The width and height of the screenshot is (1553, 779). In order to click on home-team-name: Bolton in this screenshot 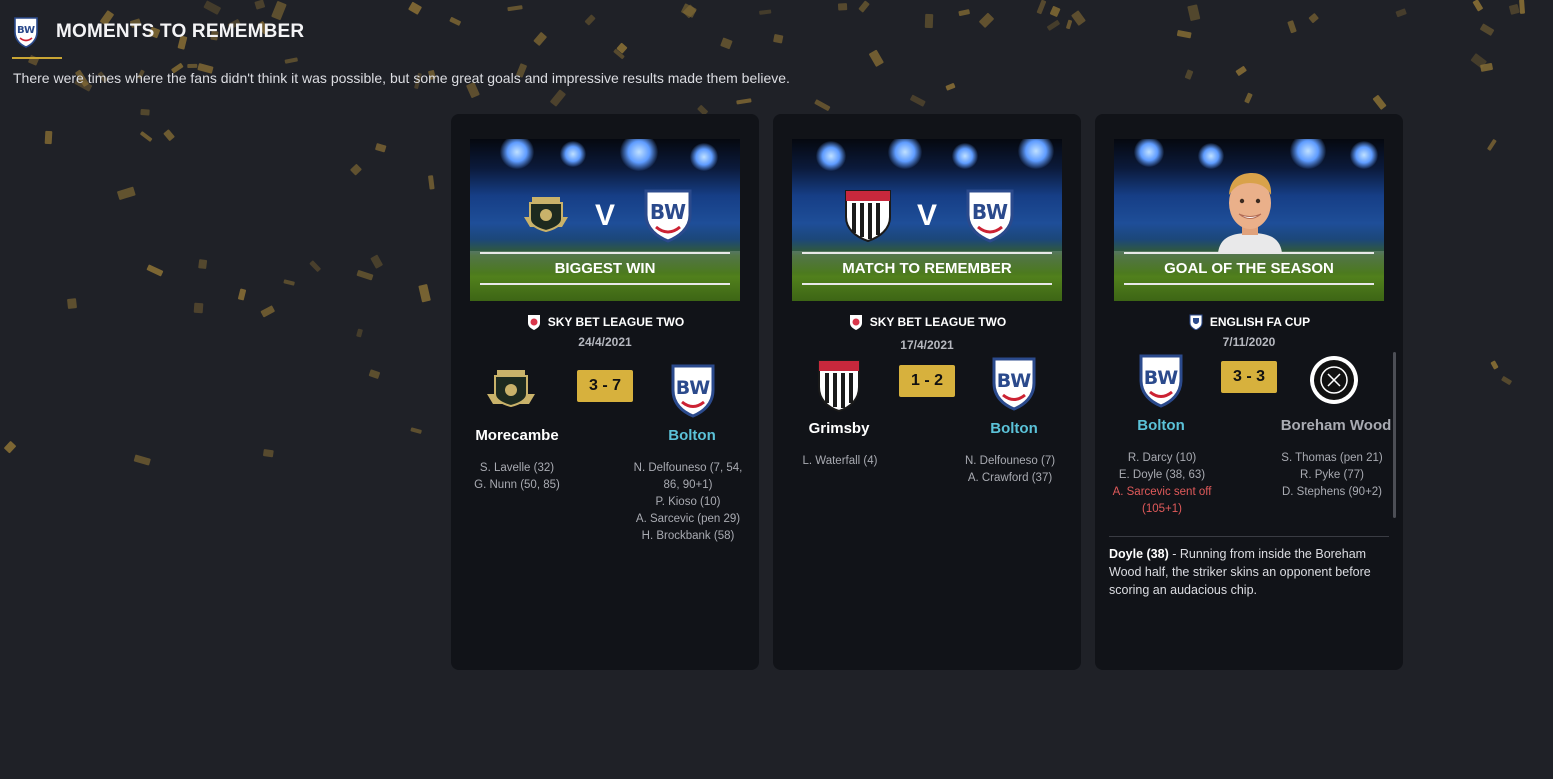, I will do `click(1163, 425)`.